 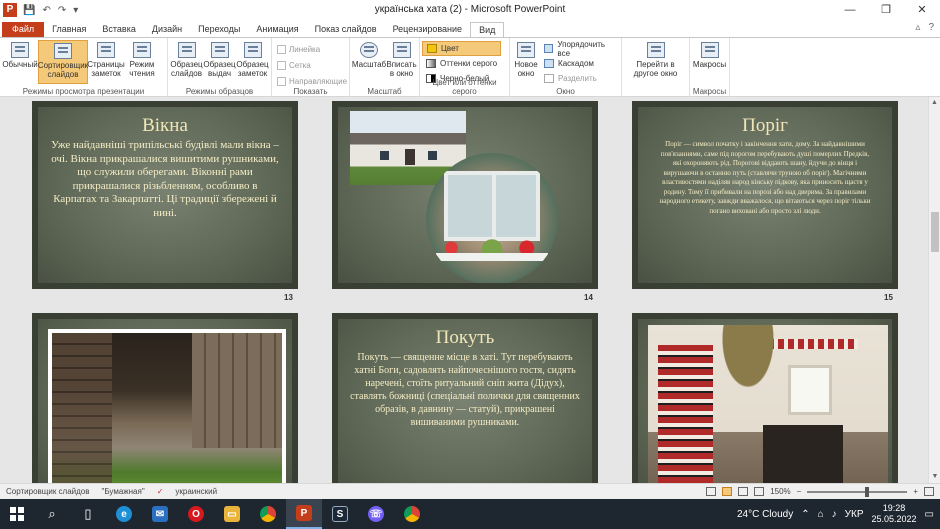 I want to click on language-indicator: УКР, so click(x=854, y=514).